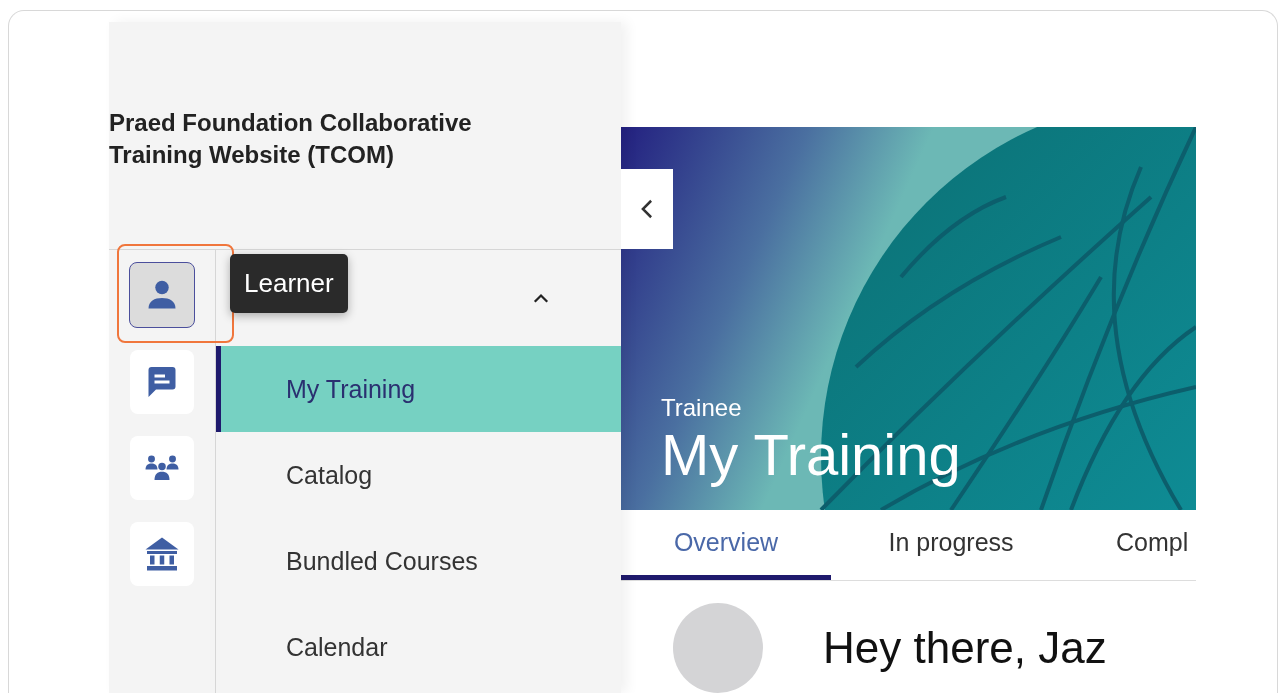 The image size is (1286, 693). What do you see at coordinates (162, 382) in the screenshot?
I see `chat-button` at bounding box center [162, 382].